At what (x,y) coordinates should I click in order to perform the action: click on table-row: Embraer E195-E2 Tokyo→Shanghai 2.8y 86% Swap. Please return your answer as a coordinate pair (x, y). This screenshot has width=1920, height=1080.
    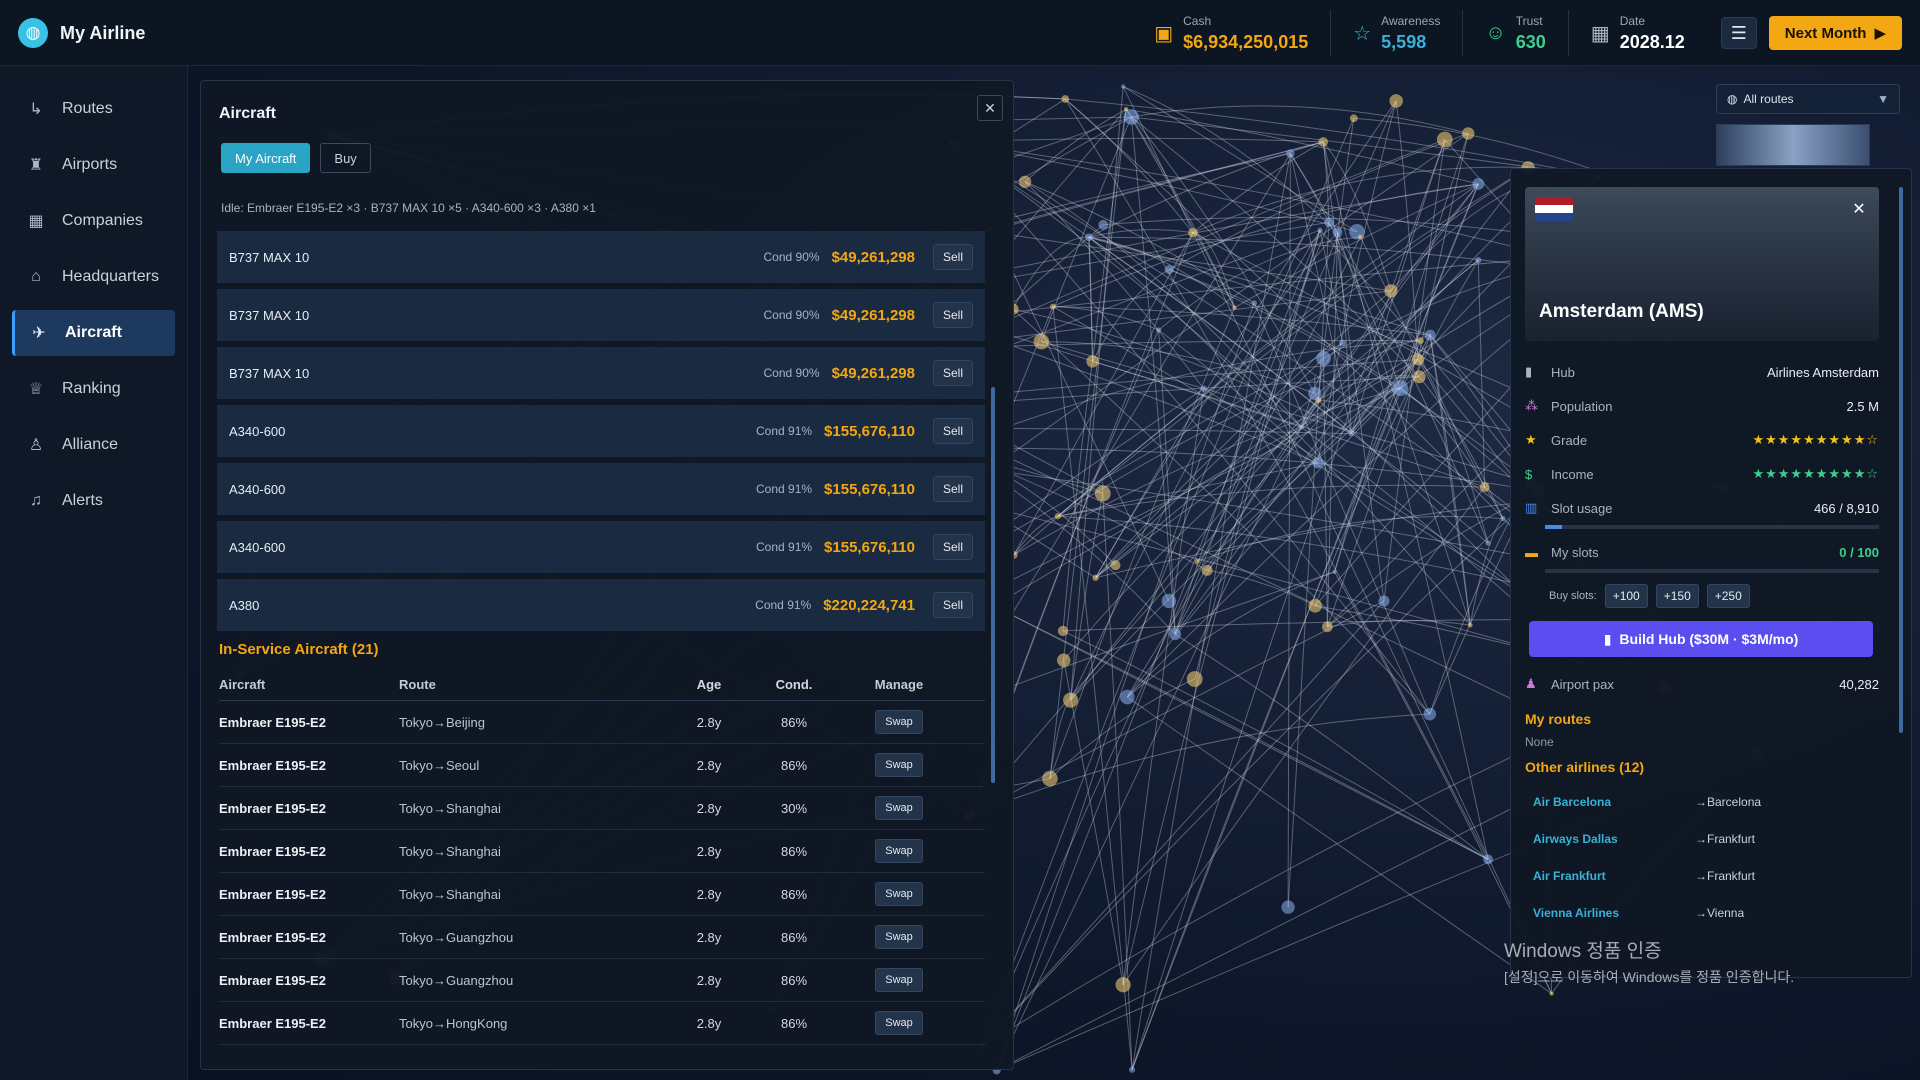
    Looking at the image, I should click on (602, 894).